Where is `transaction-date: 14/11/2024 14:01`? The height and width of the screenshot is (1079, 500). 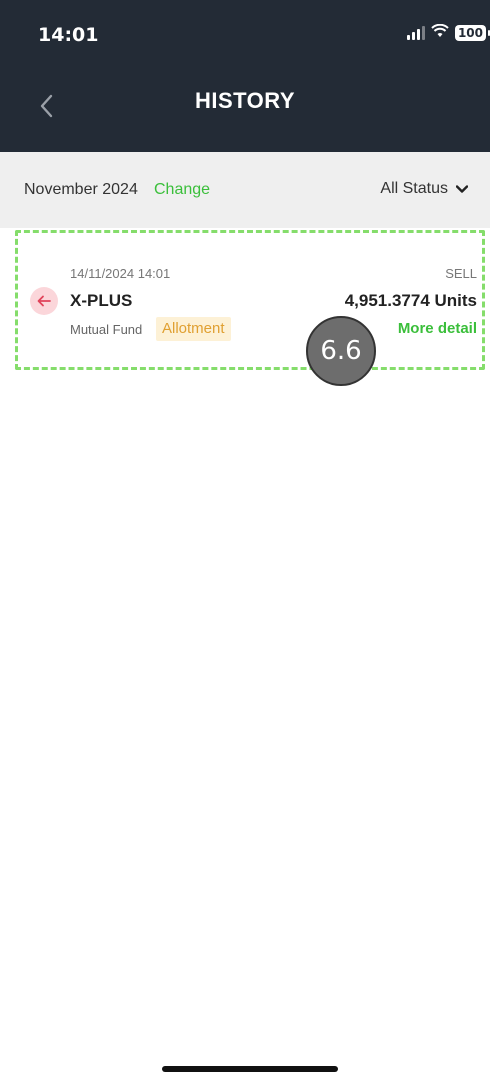
transaction-date: 14/11/2024 14:01 is located at coordinates (120, 273).